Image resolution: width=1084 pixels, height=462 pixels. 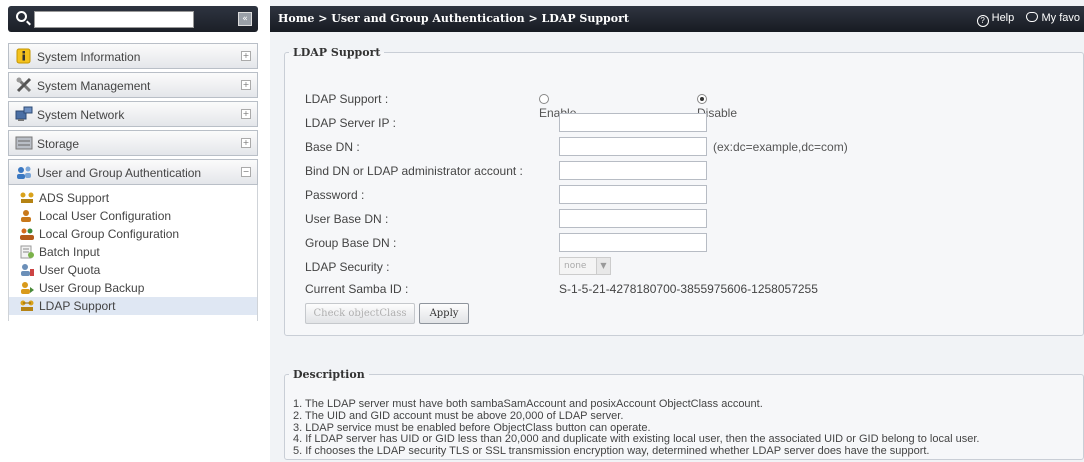 I want to click on menu-label: System Information, so click(x=89, y=57).